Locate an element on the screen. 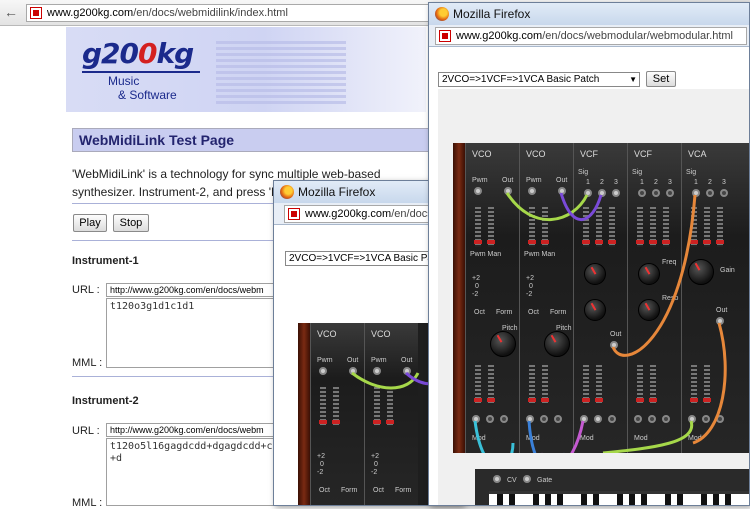 The width and height of the screenshot is (750, 509). patch-select: 2VCO=>1VCF=>1VCA Basic Patch ▼ is located at coordinates (539, 79).